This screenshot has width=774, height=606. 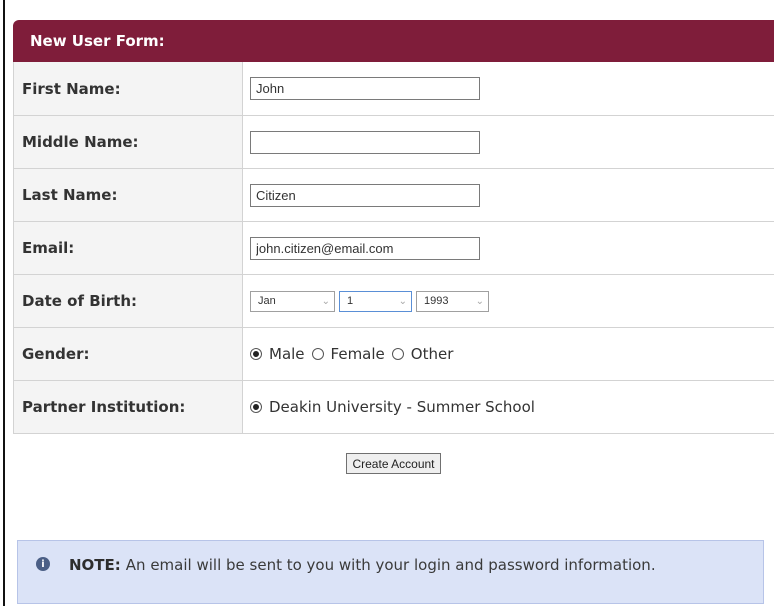 What do you see at coordinates (365, 195) in the screenshot?
I see `last-name-input` at bounding box center [365, 195].